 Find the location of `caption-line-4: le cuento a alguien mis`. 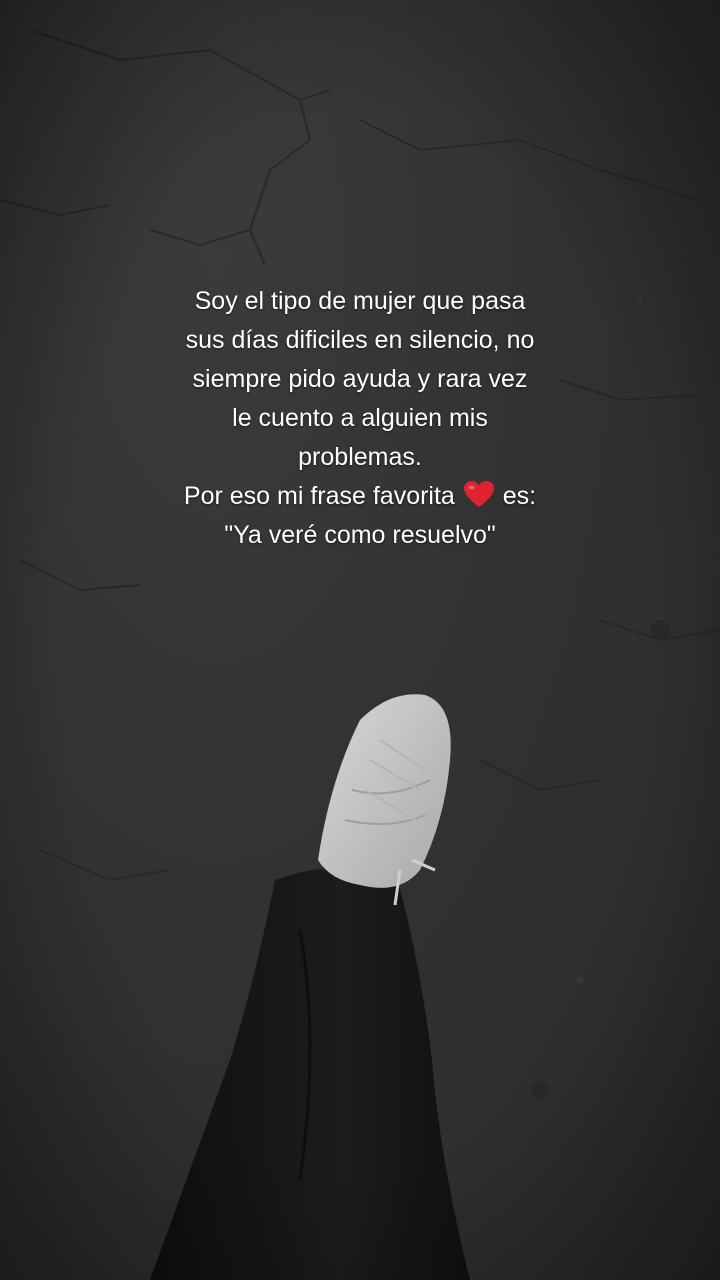

caption-line-4: le cuento a alguien mis is located at coordinates (360, 418).